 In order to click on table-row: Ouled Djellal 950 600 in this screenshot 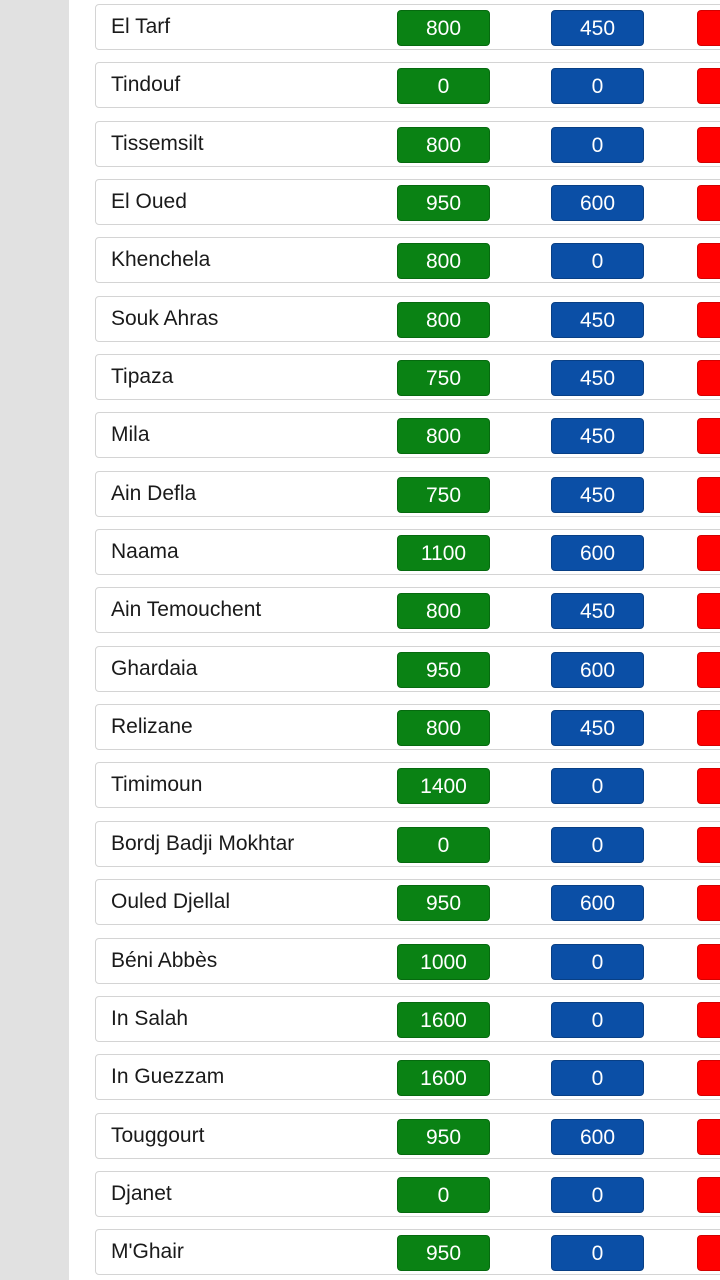, I will do `click(407, 902)`.